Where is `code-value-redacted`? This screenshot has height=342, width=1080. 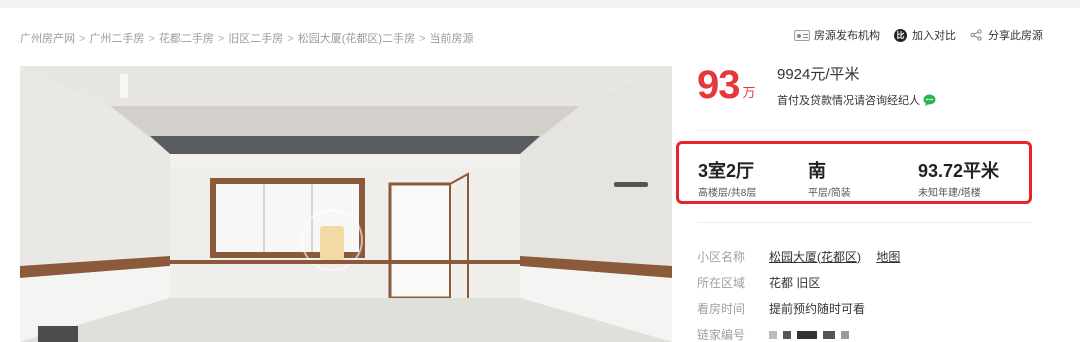 code-value-redacted is located at coordinates (812, 334).